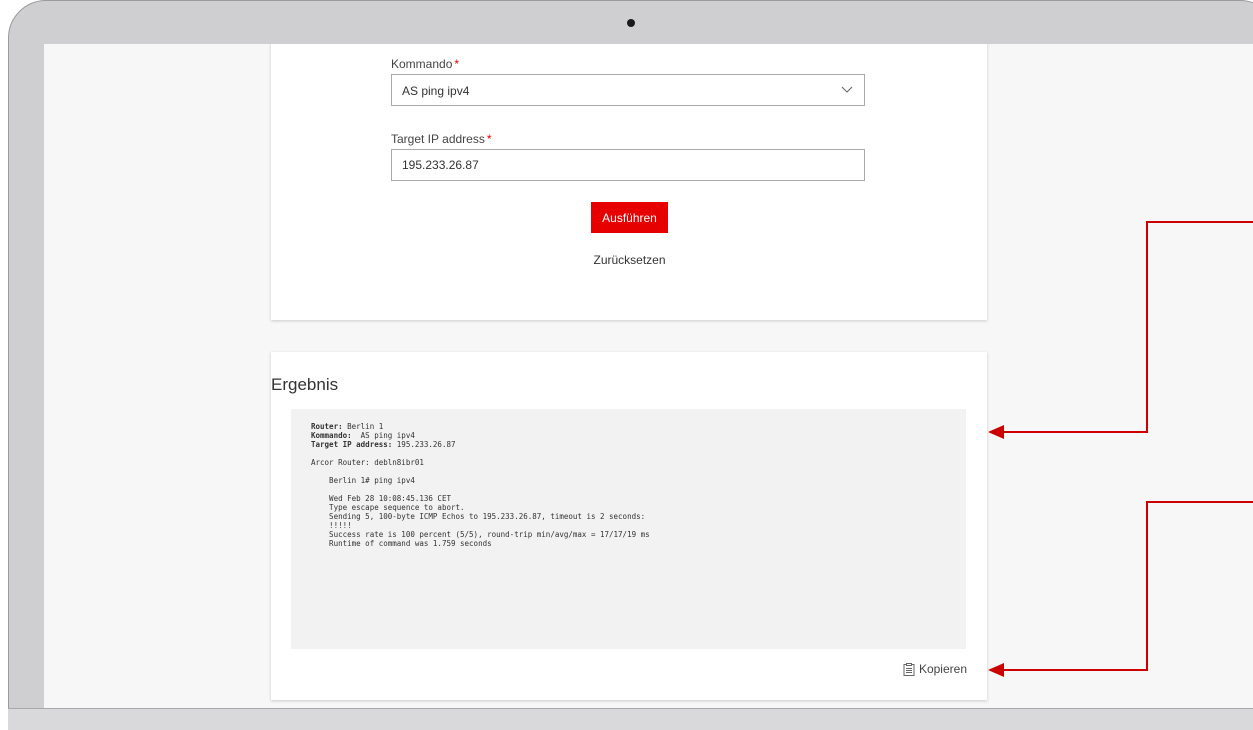  I want to click on target-ip-label: Target IP address *, so click(441, 139).